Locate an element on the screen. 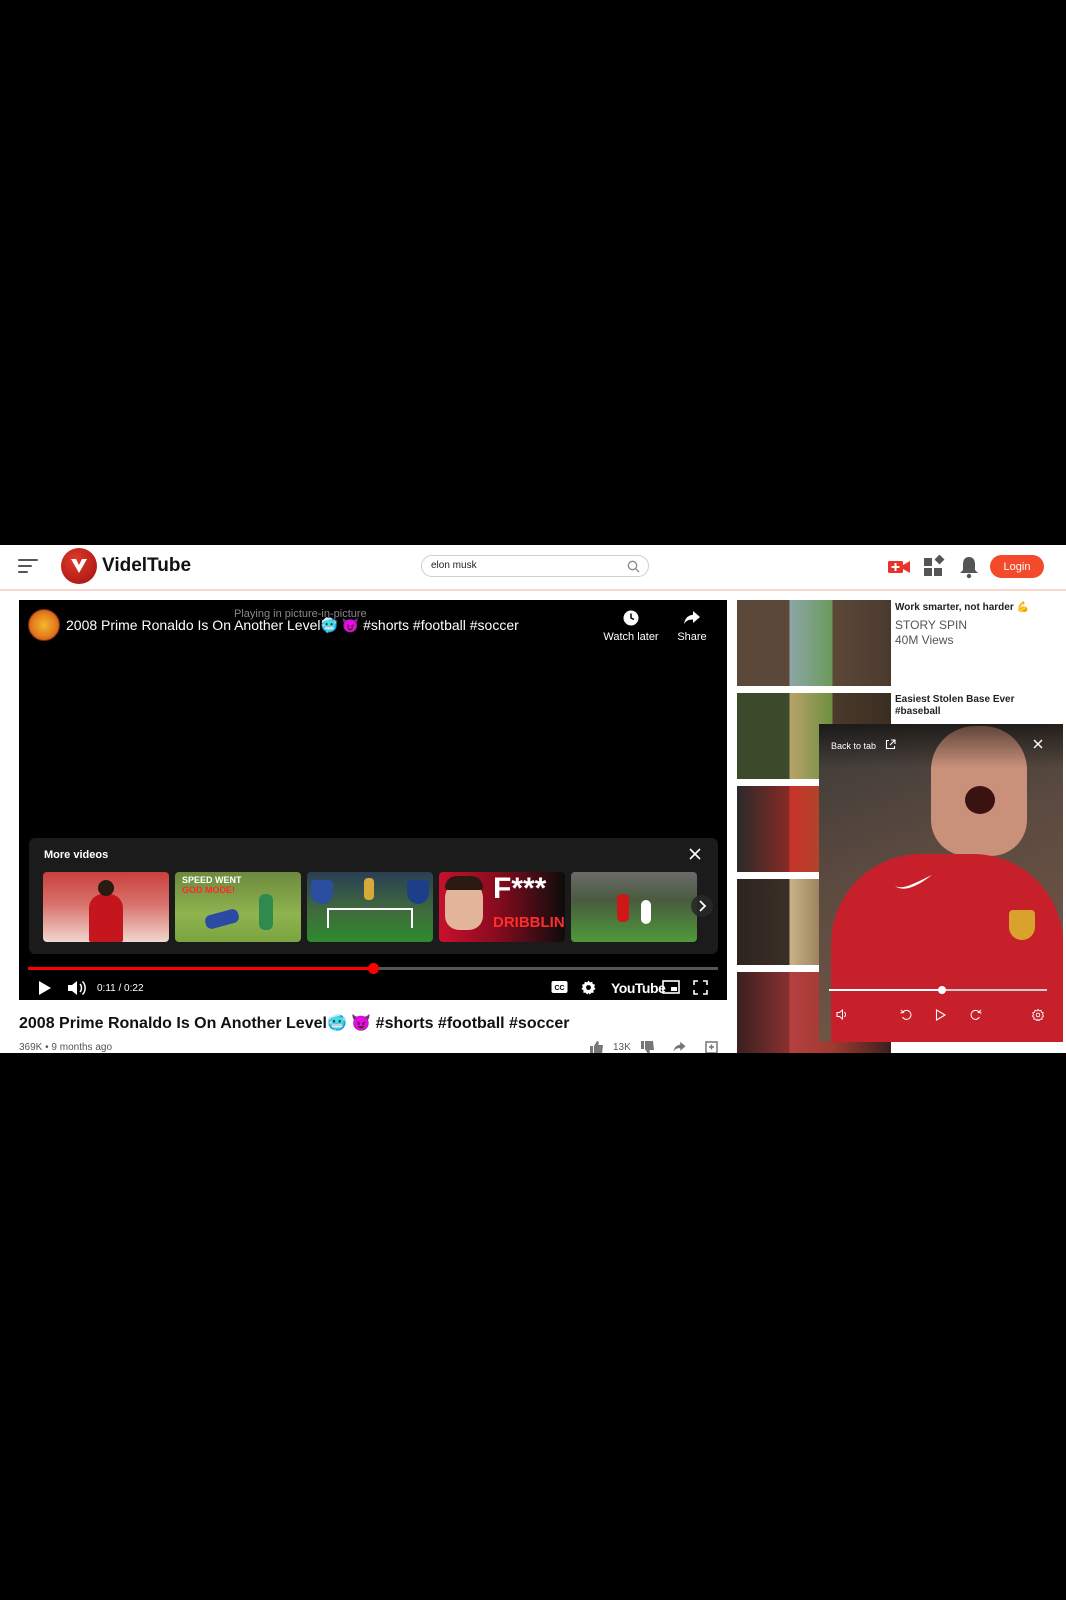 The image size is (1066, 1600). logo-icon is located at coordinates (79, 566).